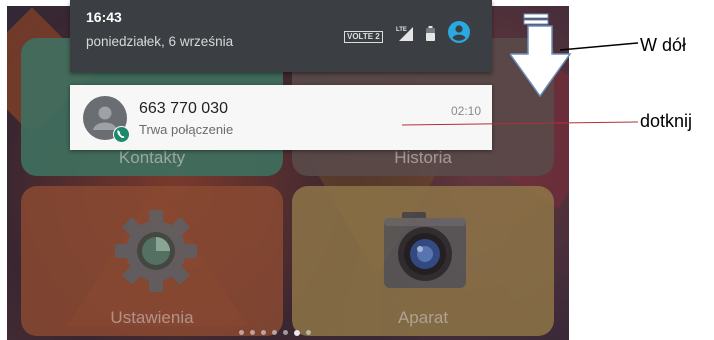 Image resolution: width=714 pixels, height=340 pixels. What do you see at coordinates (423, 317) in the screenshot?
I see `folder-label: Aparat` at bounding box center [423, 317].